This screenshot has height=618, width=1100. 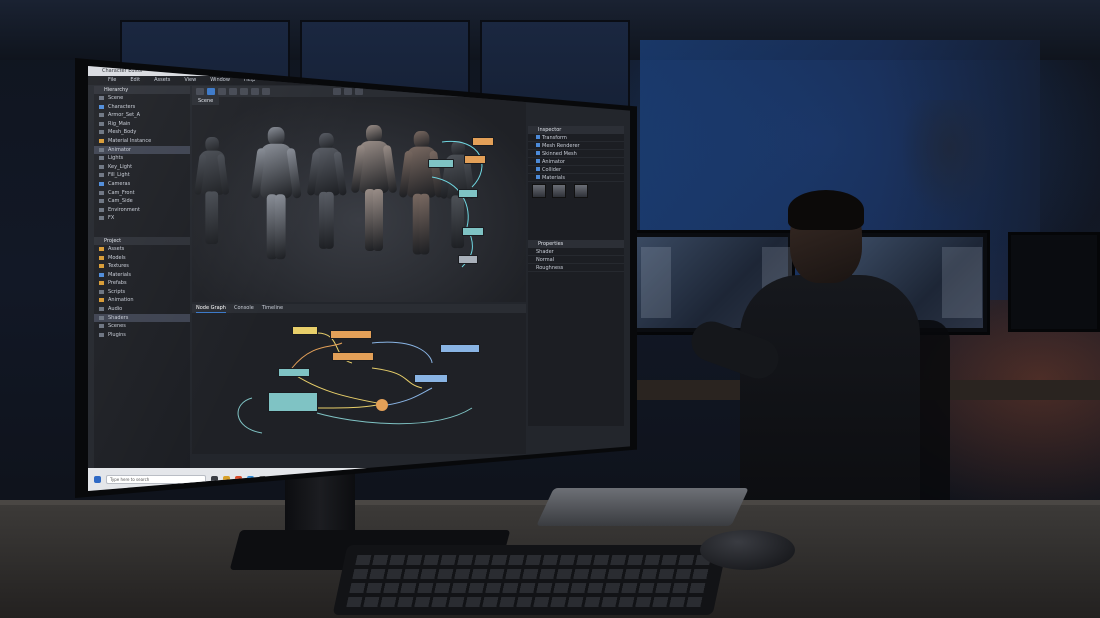 I want to click on computer-mouse, so click(x=747, y=550).